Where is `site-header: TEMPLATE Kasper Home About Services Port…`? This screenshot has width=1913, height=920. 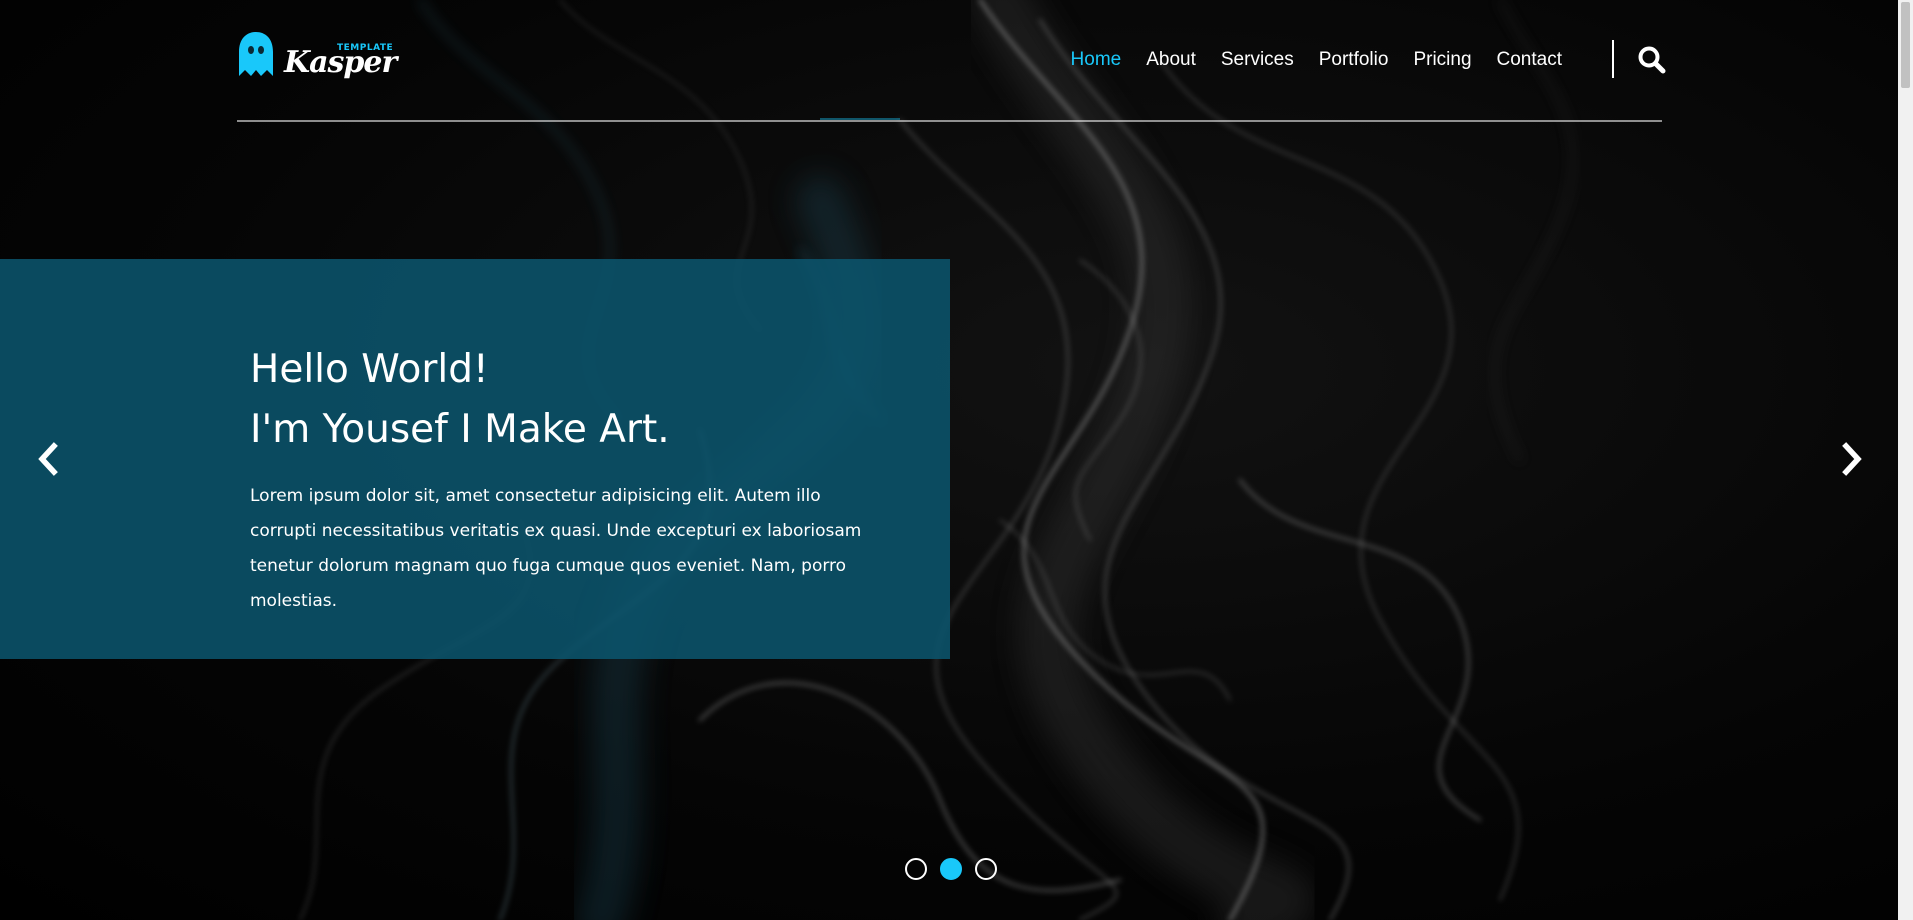
site-header: TEMPLATE Kasper Home About Services Port… is located at coordinates (951, 61).